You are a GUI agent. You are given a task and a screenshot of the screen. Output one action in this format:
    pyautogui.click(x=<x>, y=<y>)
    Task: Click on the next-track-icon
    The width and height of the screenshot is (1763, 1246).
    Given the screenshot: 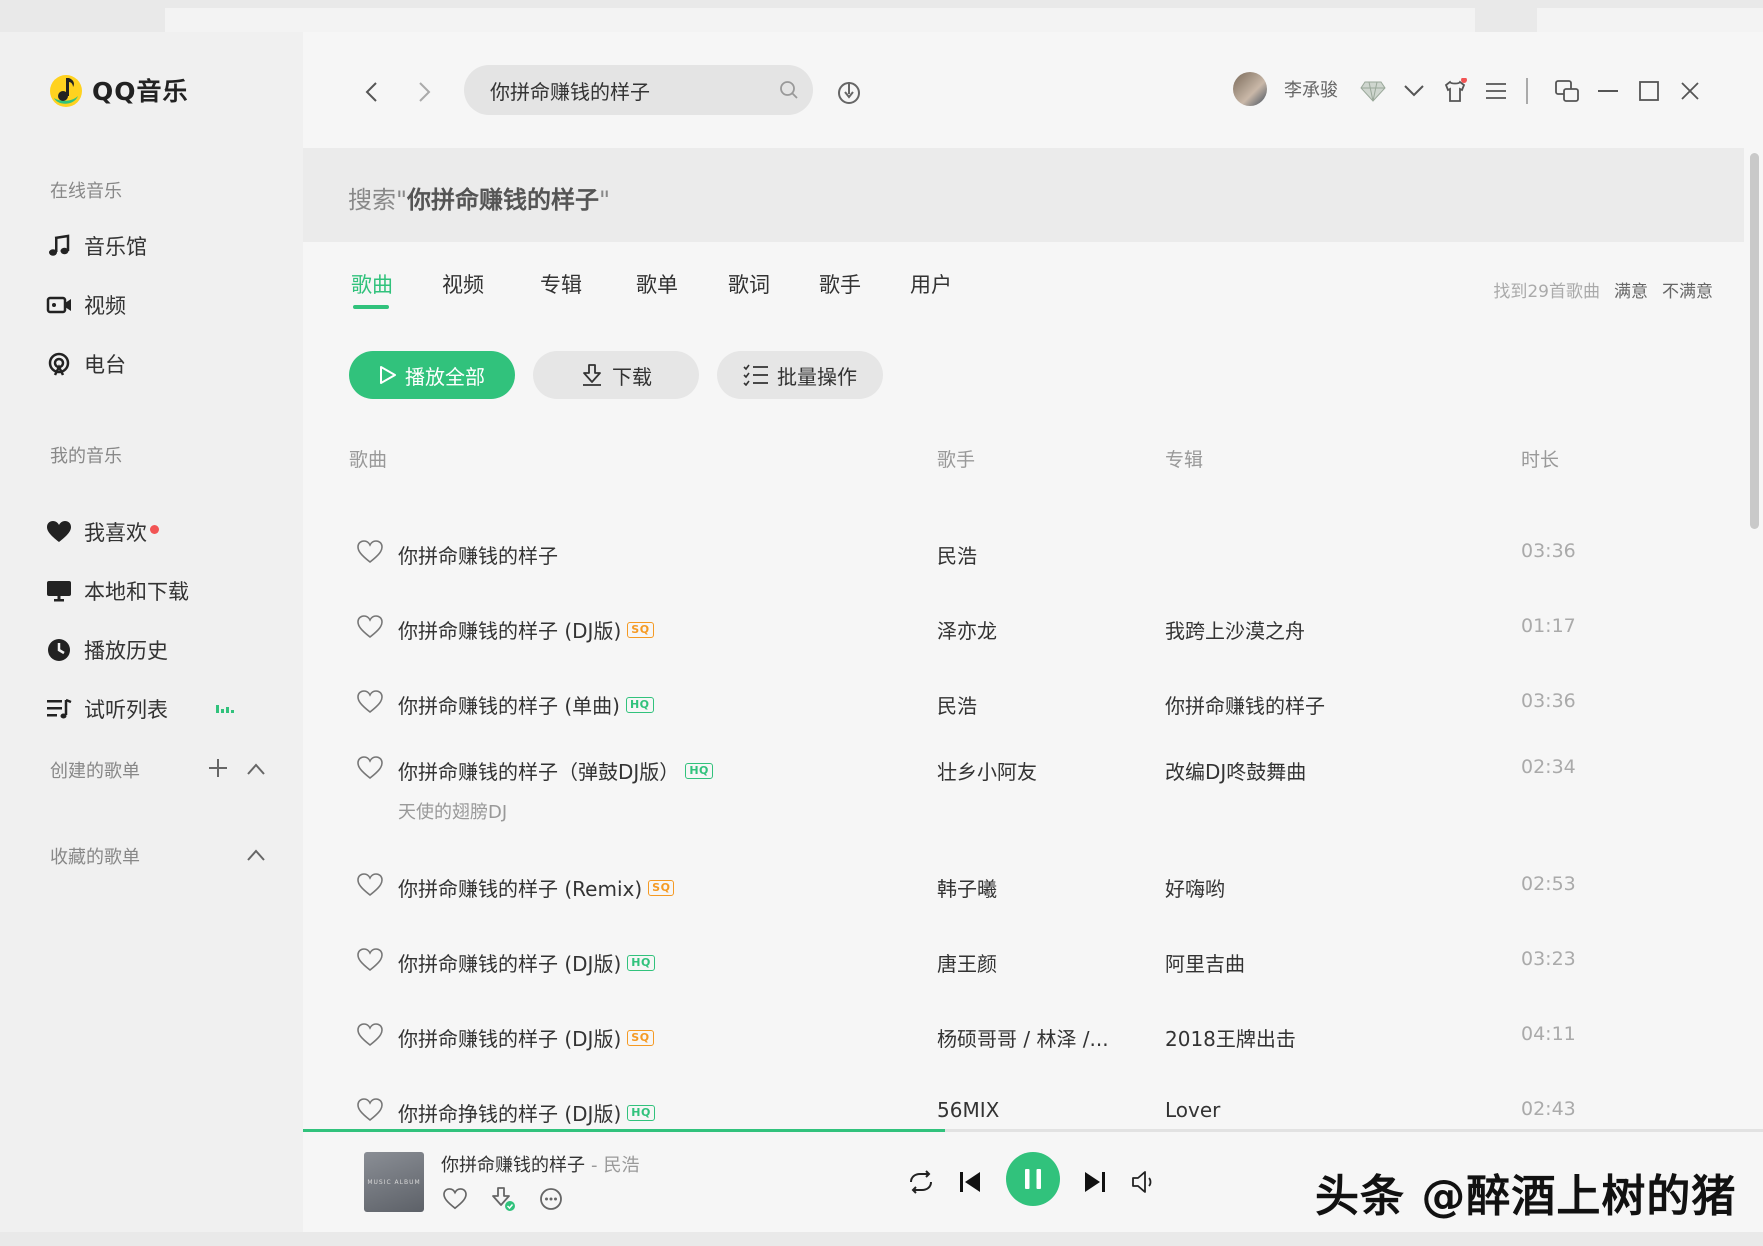 What is the action you would take?
    pyautogui.click(x=1095, y=1182)
    